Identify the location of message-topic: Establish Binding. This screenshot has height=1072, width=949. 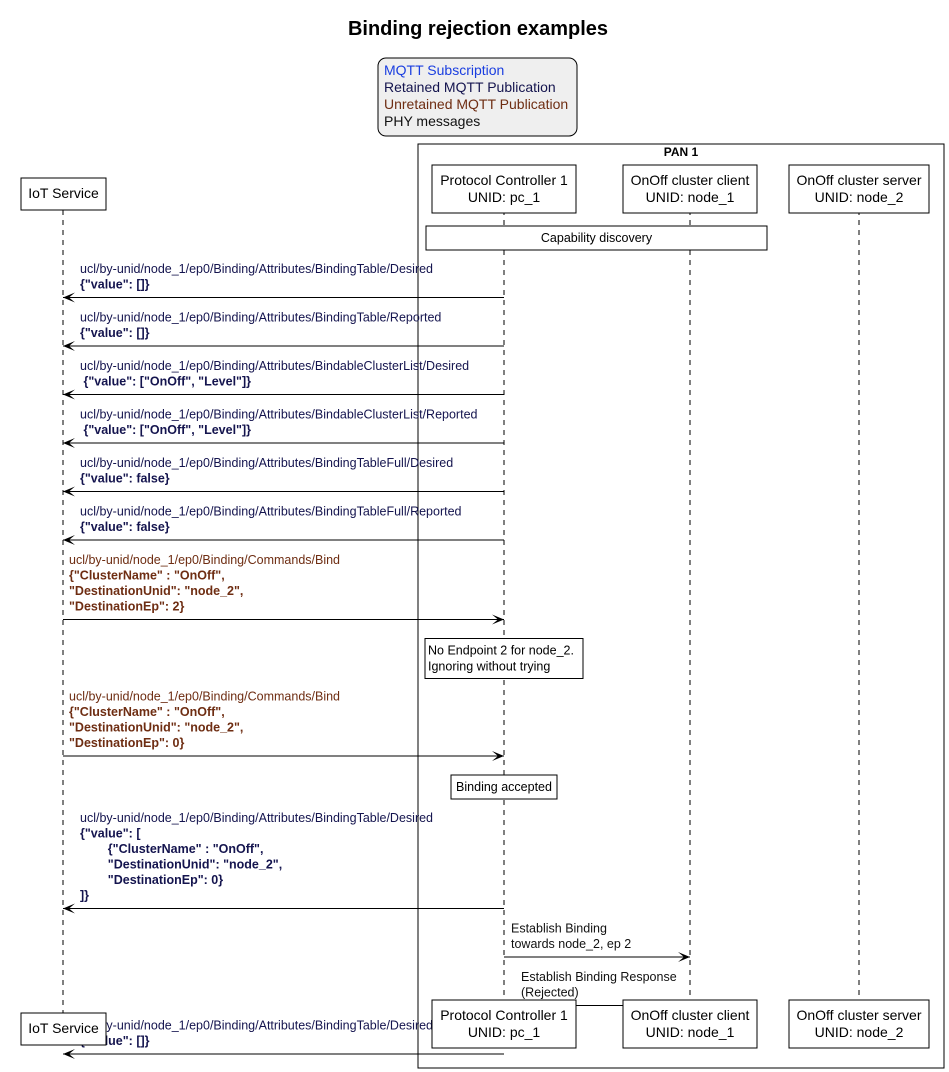
(559, 929).